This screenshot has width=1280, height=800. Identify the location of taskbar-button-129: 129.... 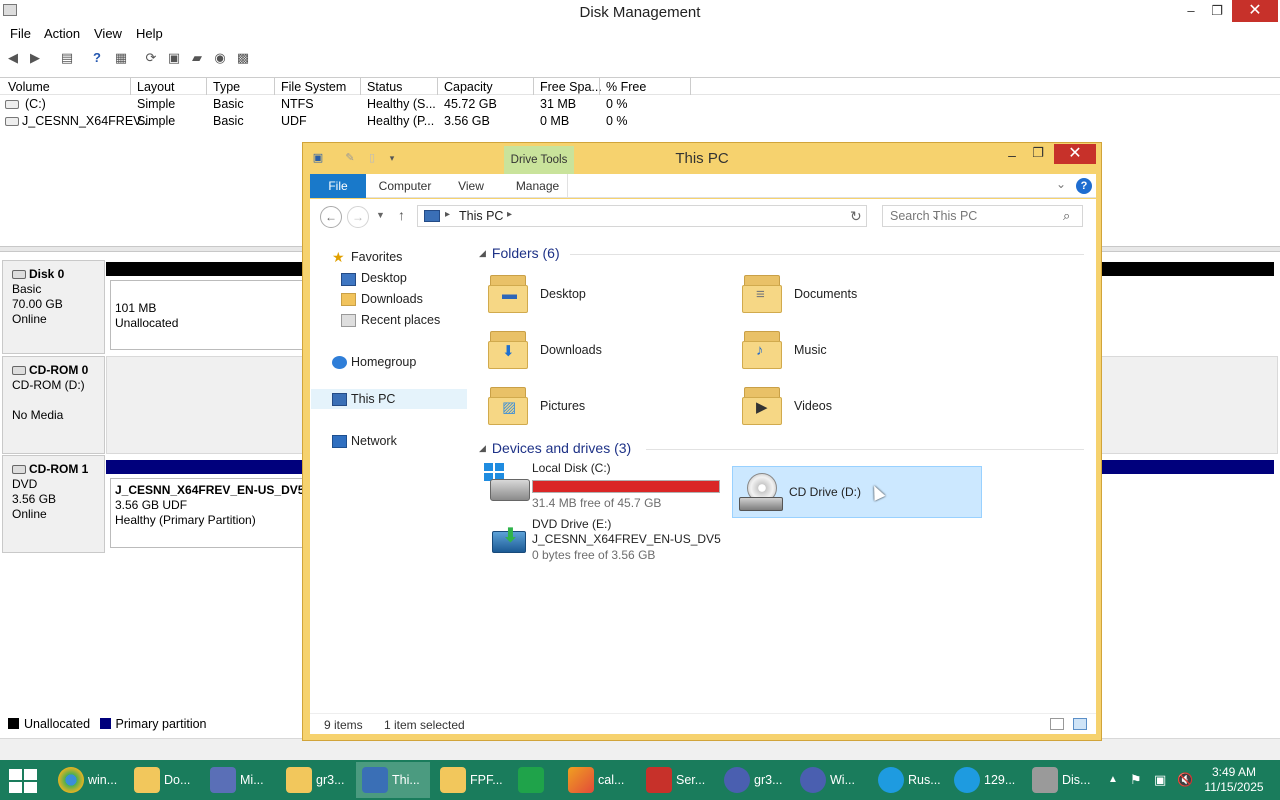
(984, 780).